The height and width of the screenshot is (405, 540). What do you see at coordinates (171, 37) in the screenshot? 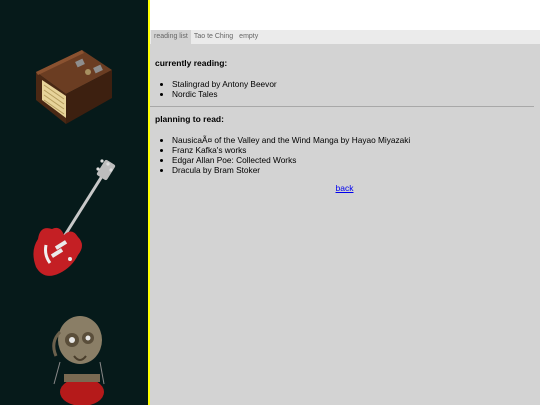
I see `tab-reading-list: reading list` at bounding box center [171, 37].